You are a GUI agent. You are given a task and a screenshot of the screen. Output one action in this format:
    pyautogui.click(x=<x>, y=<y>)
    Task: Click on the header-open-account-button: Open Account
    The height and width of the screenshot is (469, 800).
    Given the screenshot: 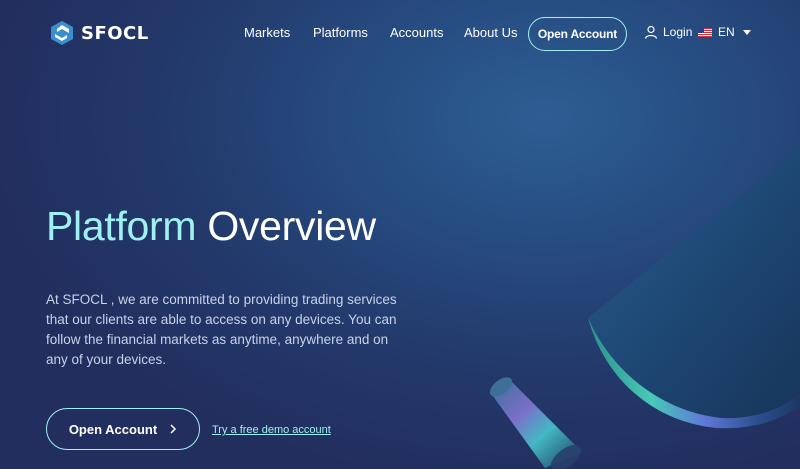 What is the action you would take?
    pyautogui.click(x=577, y=34)
    